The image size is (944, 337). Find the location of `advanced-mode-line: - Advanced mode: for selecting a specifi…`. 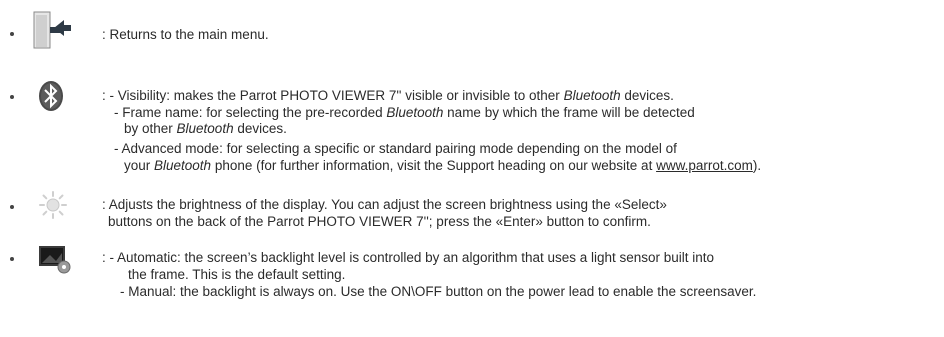

advanced-mode-line: - Advanced mode: for selecting a specifi… is located at coordinates (395, 148).